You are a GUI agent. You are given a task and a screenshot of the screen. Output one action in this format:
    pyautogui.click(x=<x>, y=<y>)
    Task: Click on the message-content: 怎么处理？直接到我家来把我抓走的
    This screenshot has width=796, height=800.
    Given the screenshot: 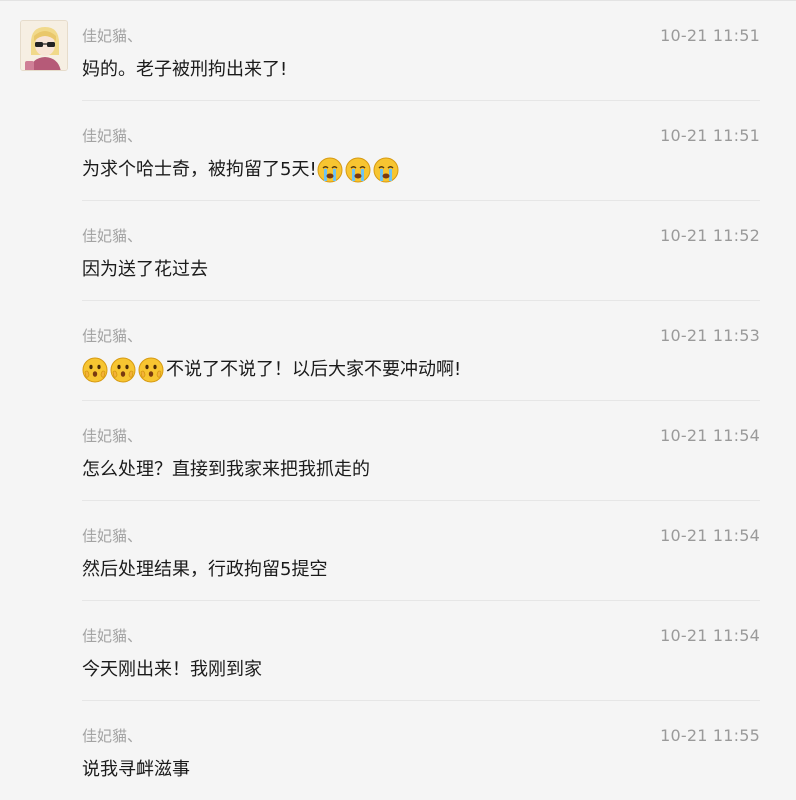 What is the action you would take?
    pyautogui.click(x=226, y=470)
    